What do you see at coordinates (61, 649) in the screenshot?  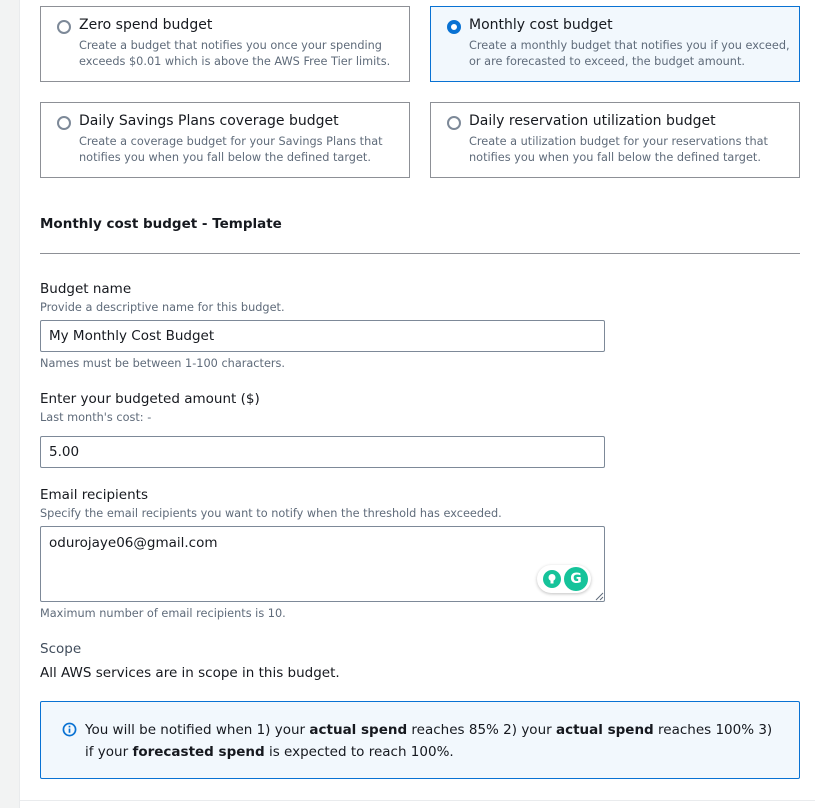 I see `scope-label: Scope` at bounding box center [61, 649].